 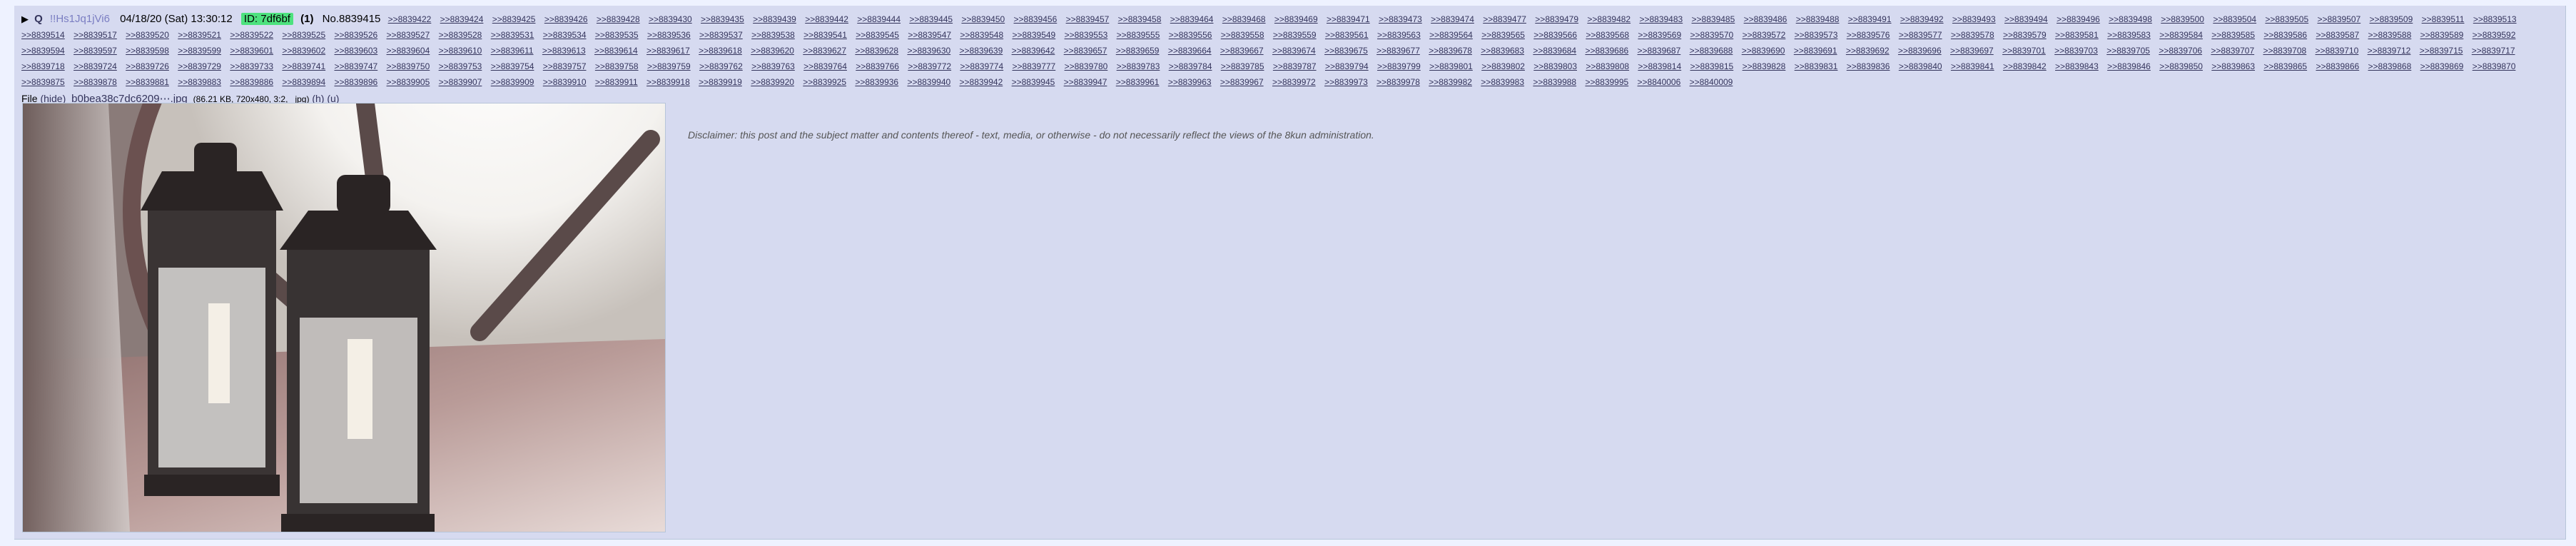 I want to click on reply-link: >>8839918, so click(x=668, y=82).